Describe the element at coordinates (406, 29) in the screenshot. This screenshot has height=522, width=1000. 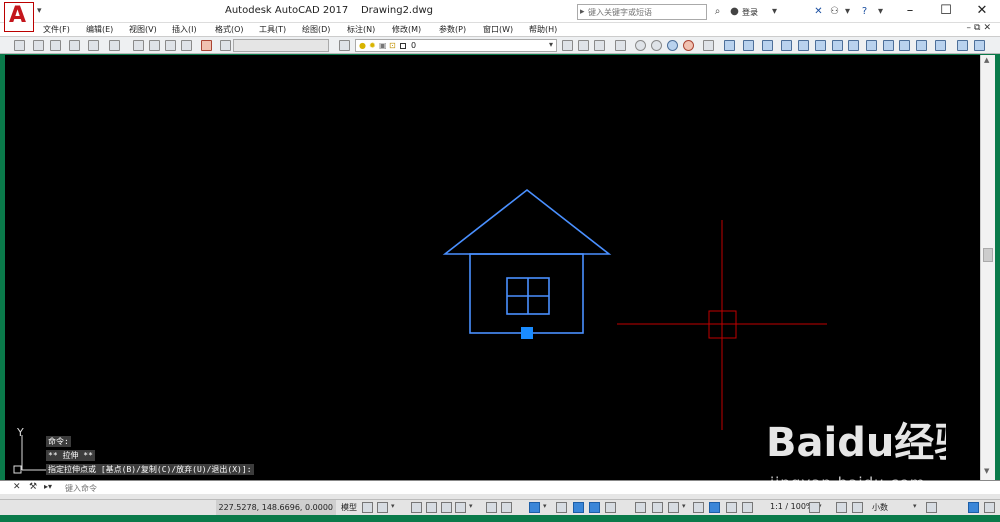
I see `menu-modify: 修改(M)` at that location.